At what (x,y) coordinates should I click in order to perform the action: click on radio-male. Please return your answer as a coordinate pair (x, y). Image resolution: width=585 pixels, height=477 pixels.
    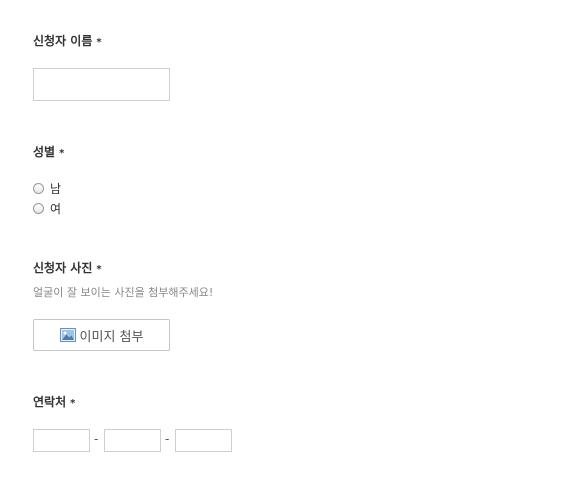
    Looking at the image, I should click on (38, 188).